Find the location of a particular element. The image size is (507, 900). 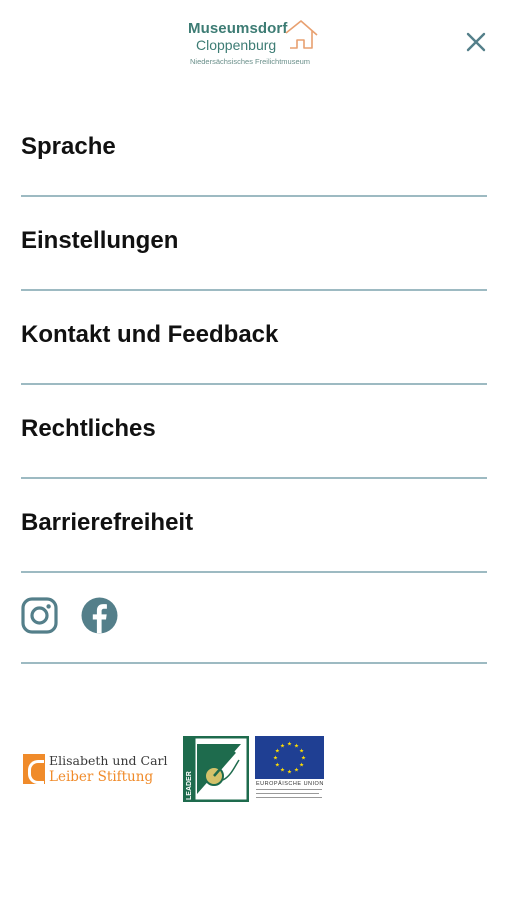

close-button is located at coordinates (476, 42).